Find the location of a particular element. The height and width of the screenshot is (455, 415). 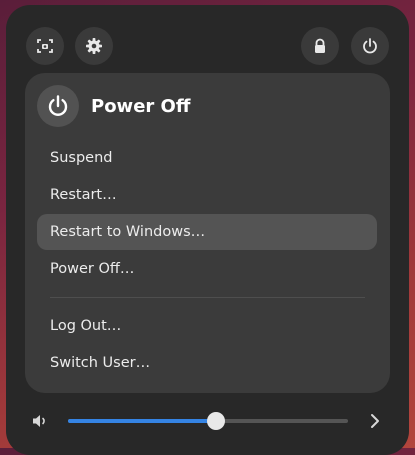

lock-icon is located at coordinates (320, 45).